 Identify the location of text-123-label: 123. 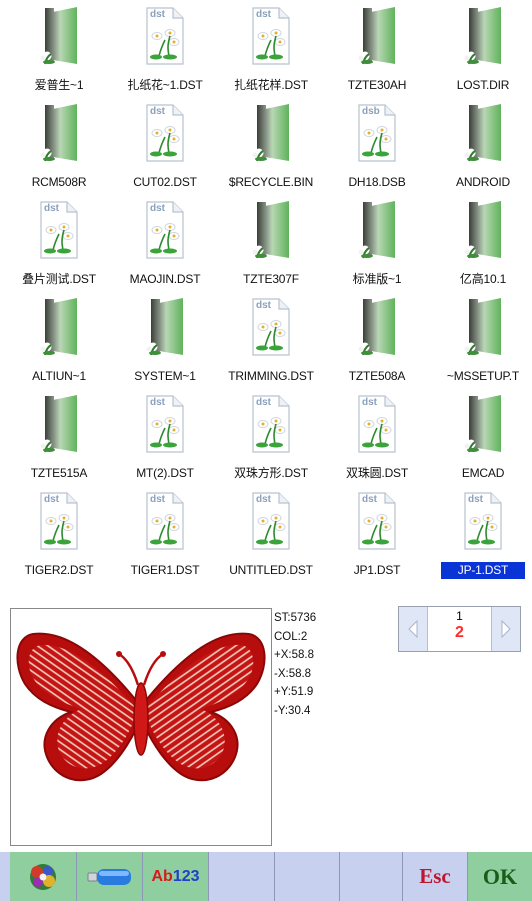
(186, 876).